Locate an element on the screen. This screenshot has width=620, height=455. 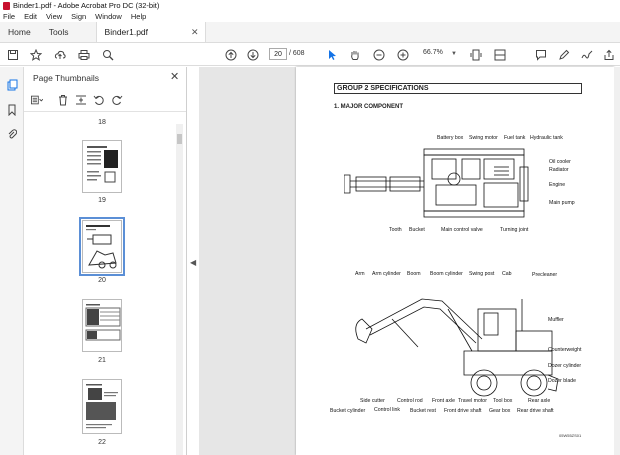
thumbnail-label: 20 is located at coordinates (102, 280).